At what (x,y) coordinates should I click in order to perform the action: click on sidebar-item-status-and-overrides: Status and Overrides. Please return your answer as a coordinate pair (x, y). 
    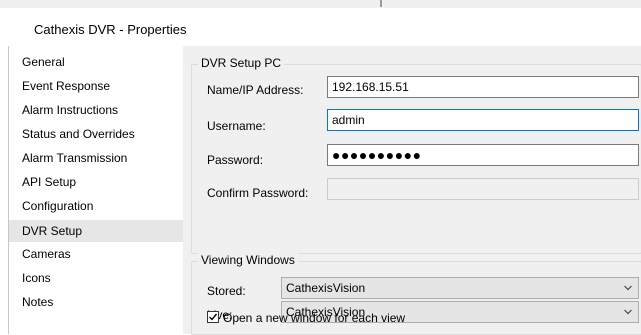
    Looking at the image, I should click on (96, 134).